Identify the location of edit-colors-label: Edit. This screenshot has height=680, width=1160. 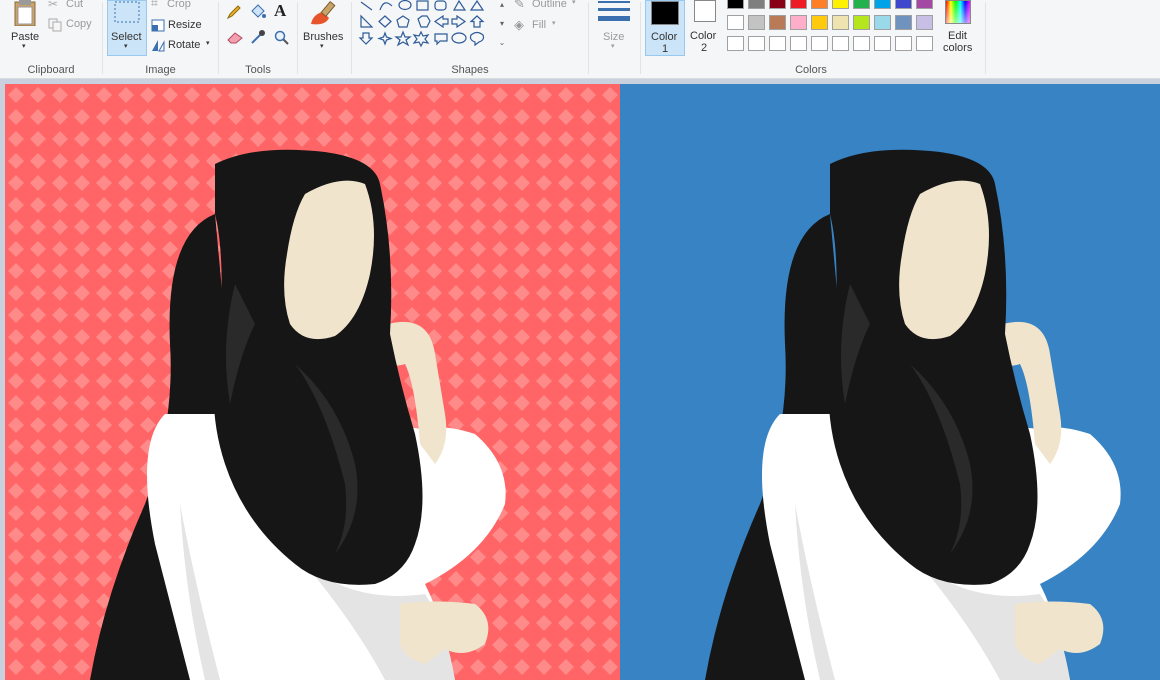
(957, 36).